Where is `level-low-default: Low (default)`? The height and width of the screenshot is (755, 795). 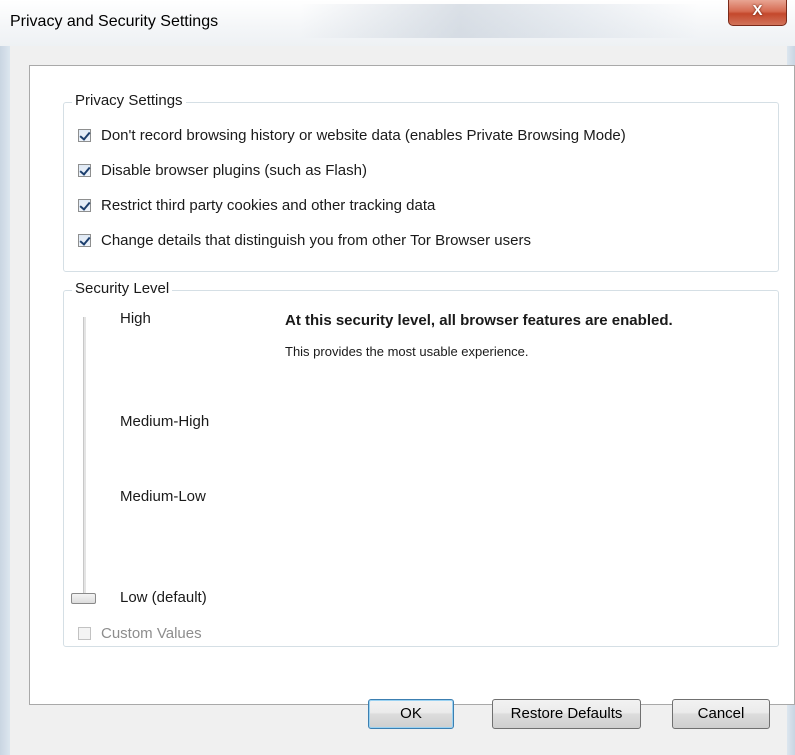 level-low-default: Low (default) is located at coordinates (163, 597).